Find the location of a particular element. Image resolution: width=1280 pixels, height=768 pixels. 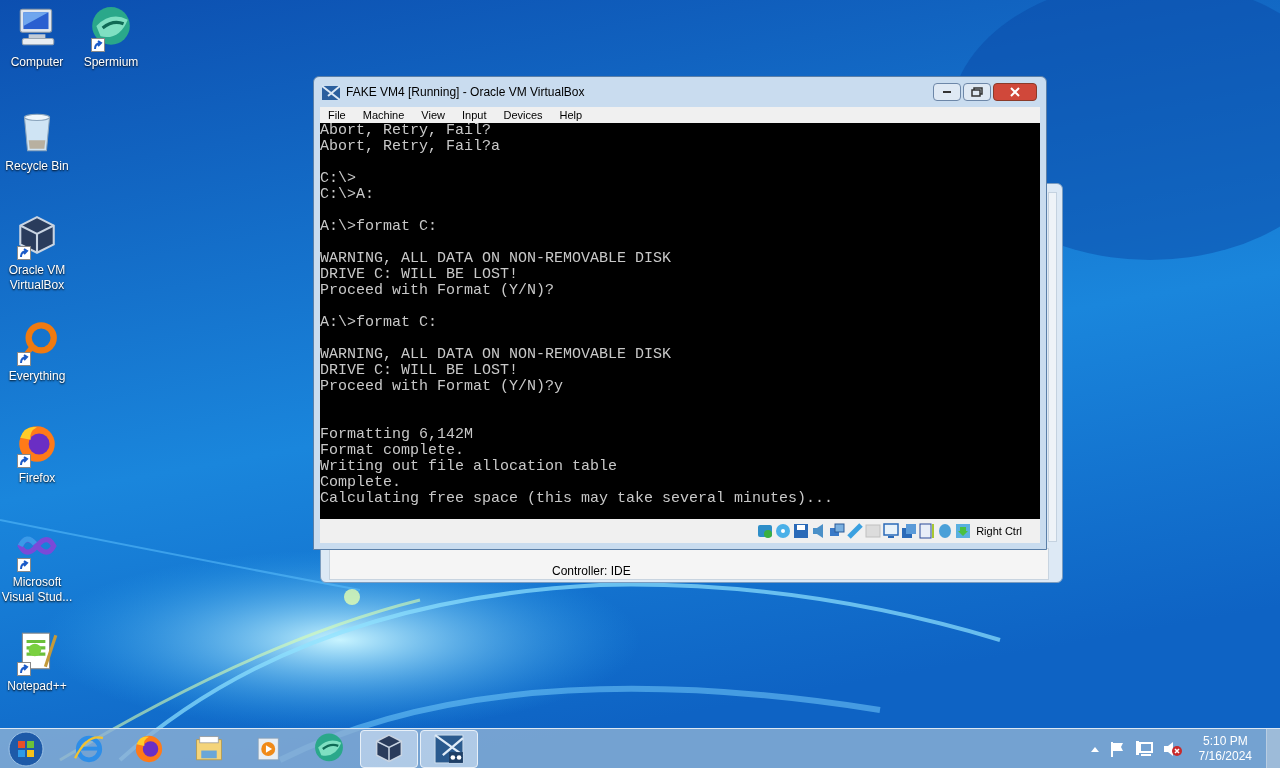

host-key-label: Right Ctrl is located at coordinates (999, 531).